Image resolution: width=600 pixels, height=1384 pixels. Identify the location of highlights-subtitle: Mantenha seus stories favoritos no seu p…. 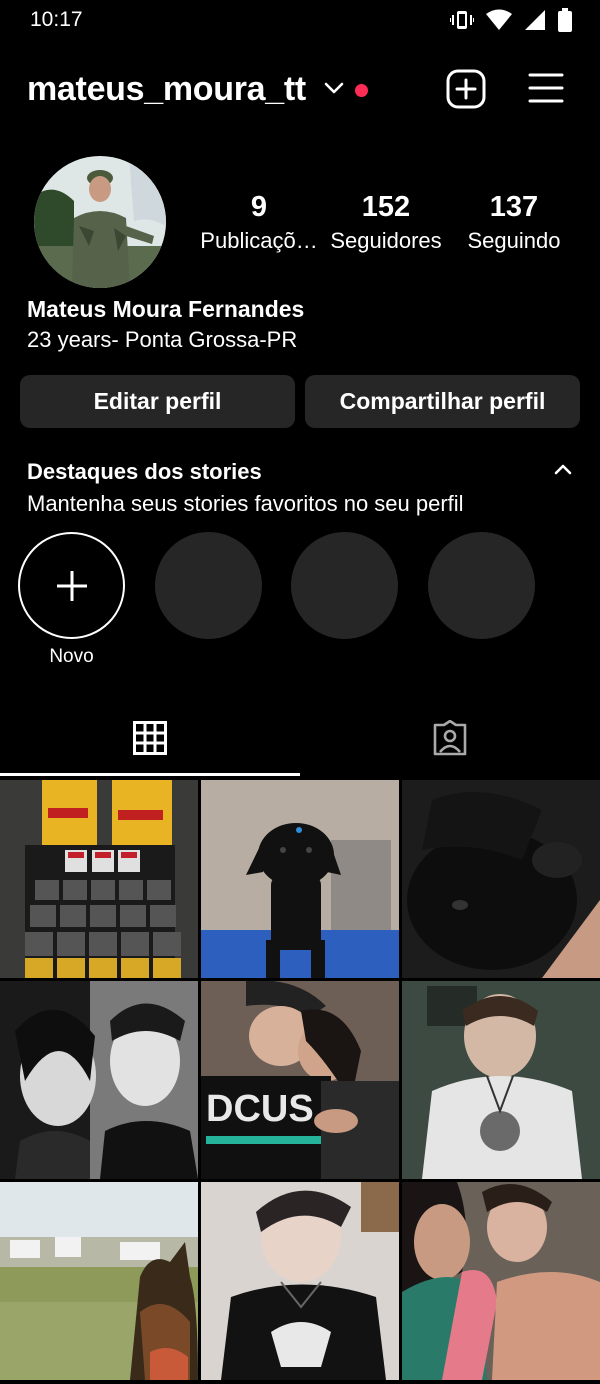
(245, 503).